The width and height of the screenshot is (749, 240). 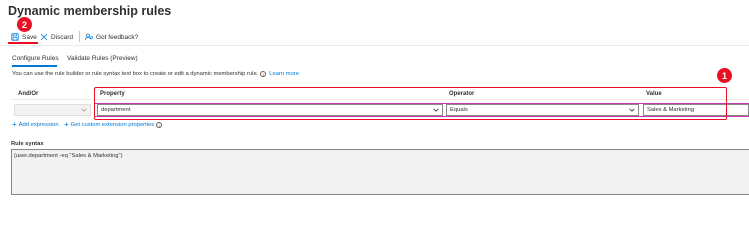 I want to click on tab-configure-rules: Configure Rules, so click(x=35, y=58).